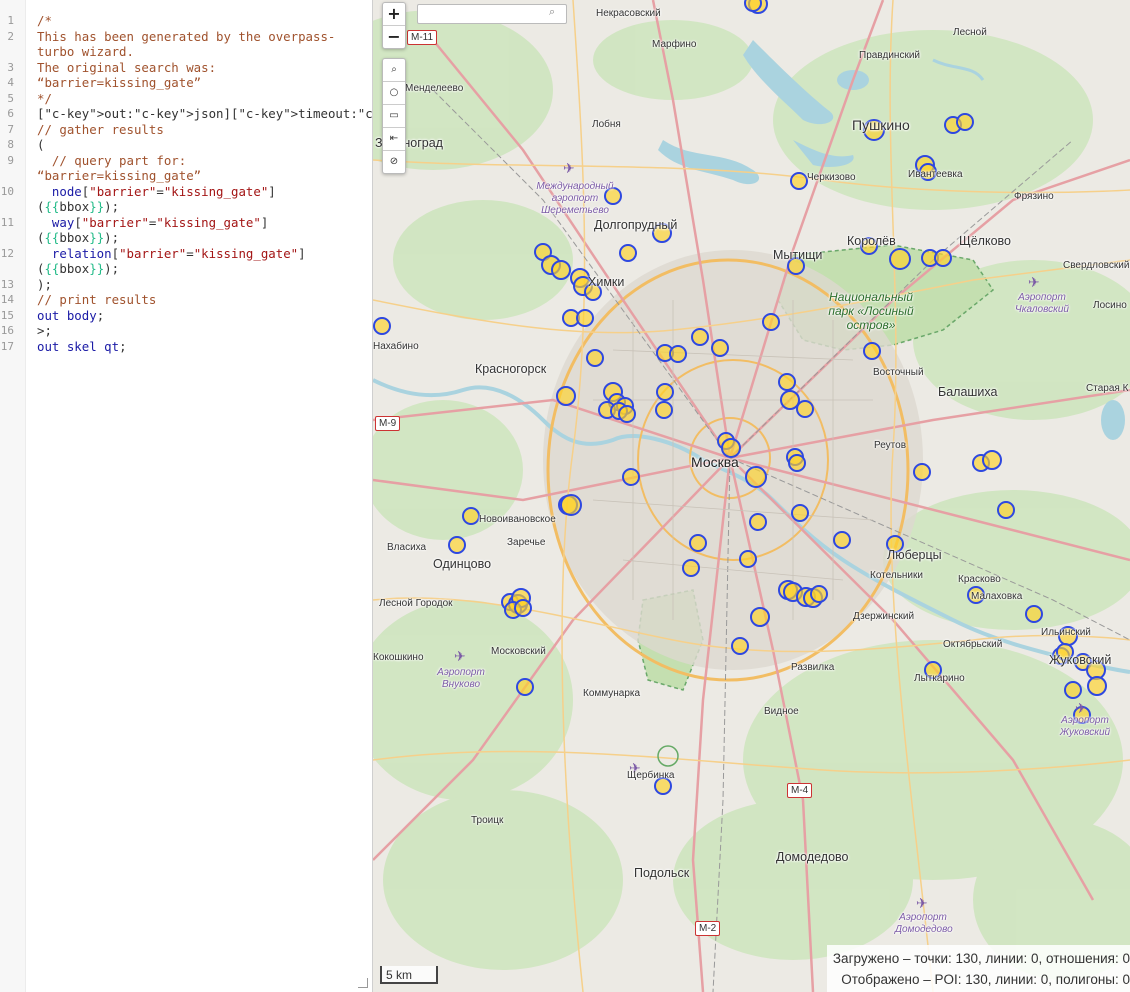 The image size is (1130, 992). I want to click on line-number: 12, so click(7, 253).